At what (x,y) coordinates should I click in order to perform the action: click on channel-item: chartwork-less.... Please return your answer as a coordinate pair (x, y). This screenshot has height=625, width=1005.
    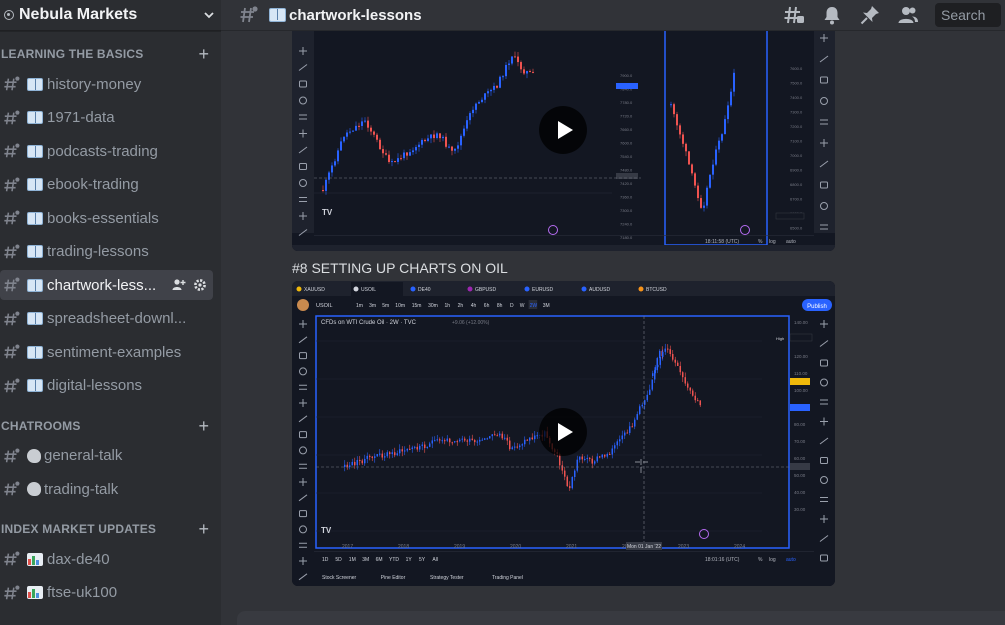
    Looking at the image, I should click on (106, 285).